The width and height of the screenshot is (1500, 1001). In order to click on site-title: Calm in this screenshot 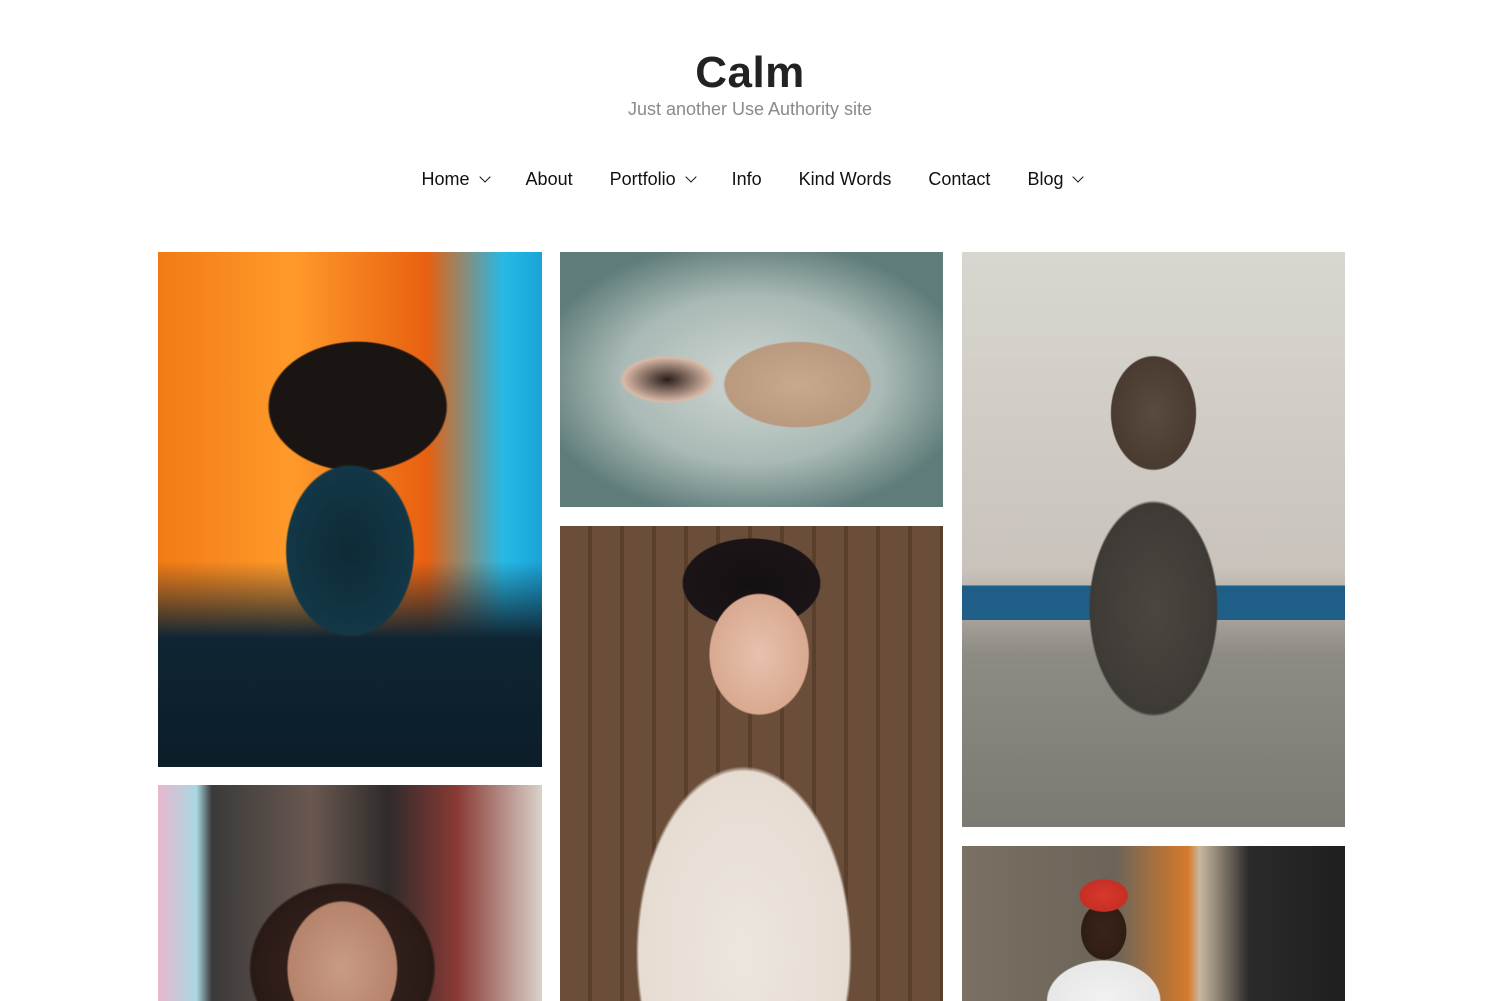, I will do `click(750, 73)`.